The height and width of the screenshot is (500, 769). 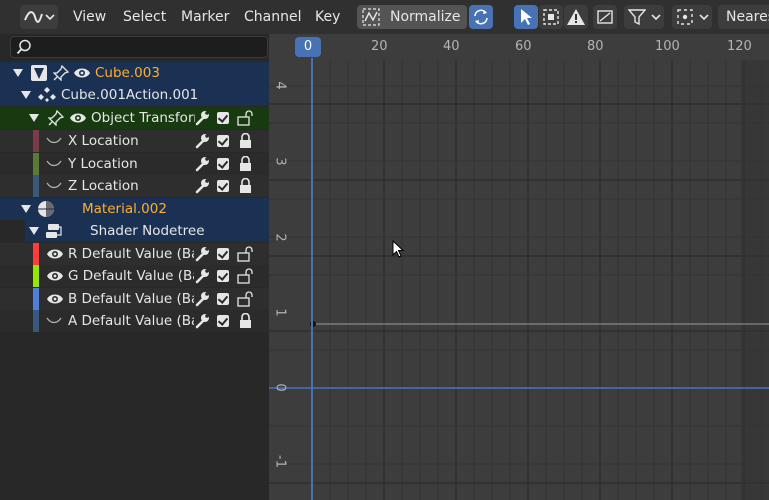 What do you see at coordinates (134, 95) in the screenshot?
I see `channel-action: Cube.001Action.001` at bounding box center [134, 95].